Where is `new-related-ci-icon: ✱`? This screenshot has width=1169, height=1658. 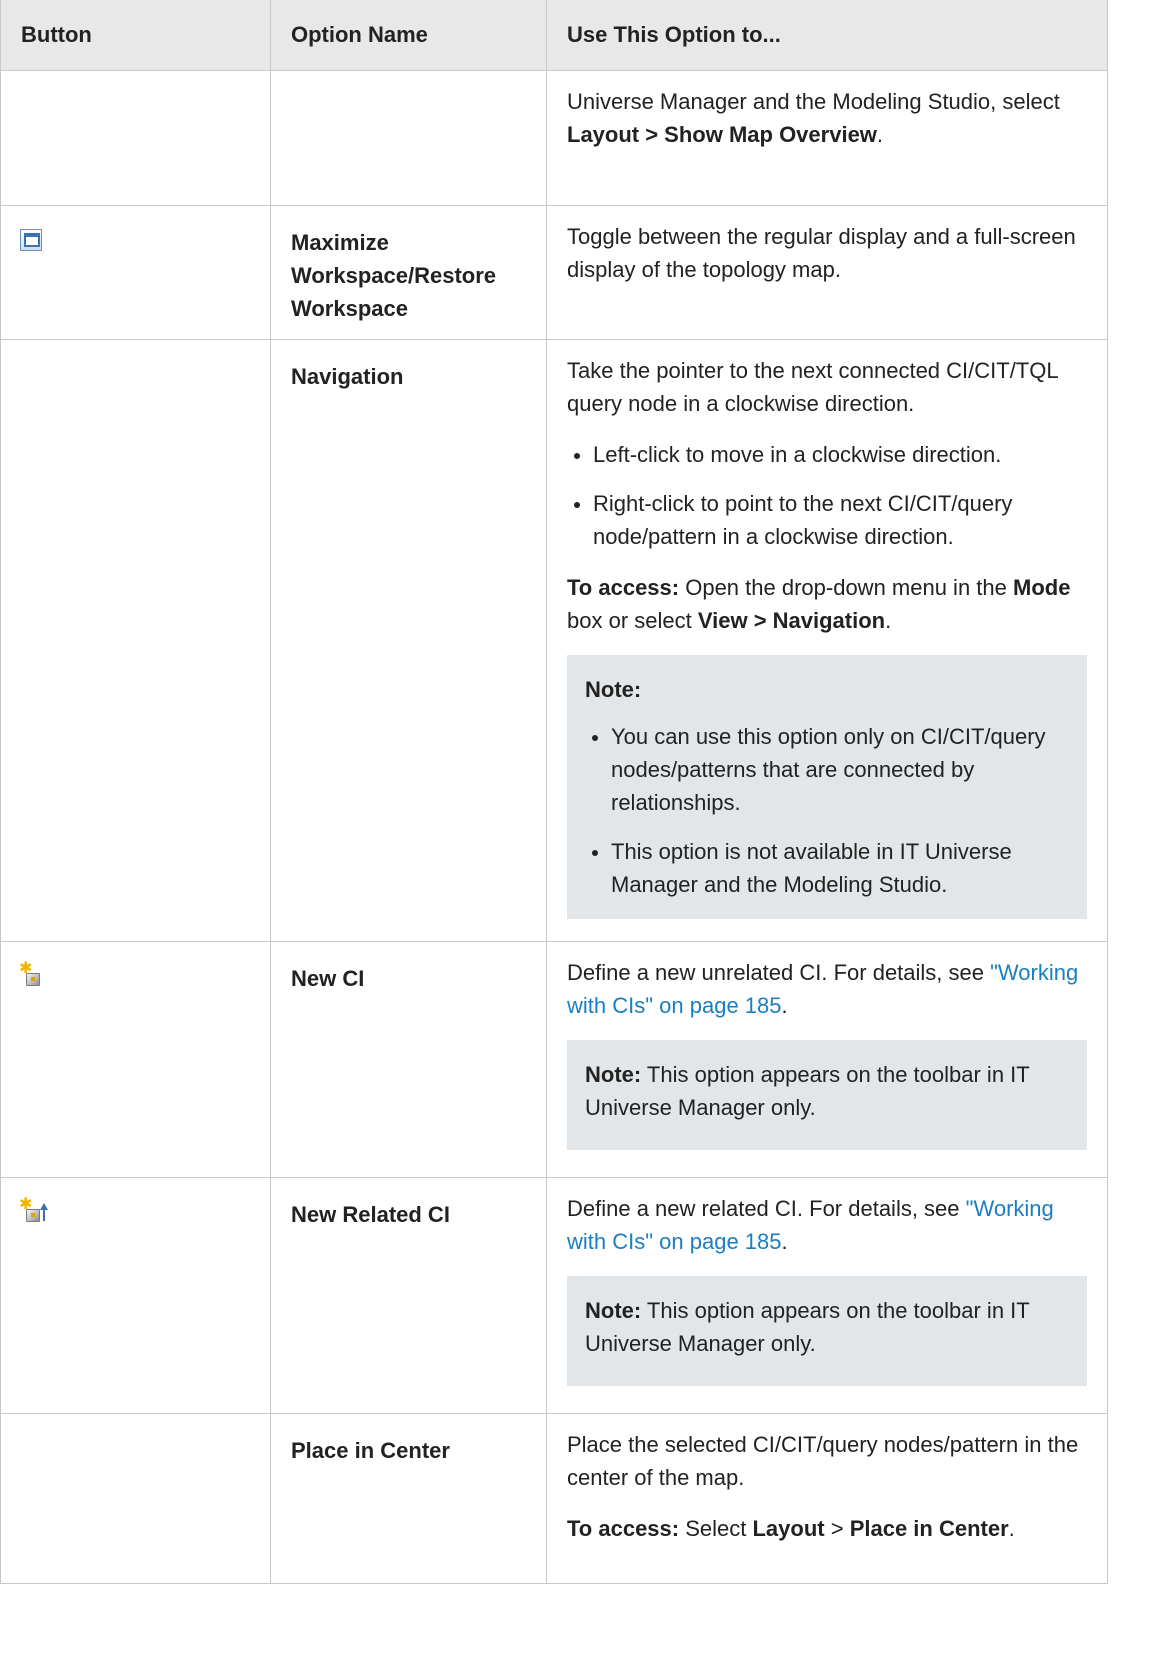 new-related-ci-icon: ✱ is located at coordinates (33, 1211).